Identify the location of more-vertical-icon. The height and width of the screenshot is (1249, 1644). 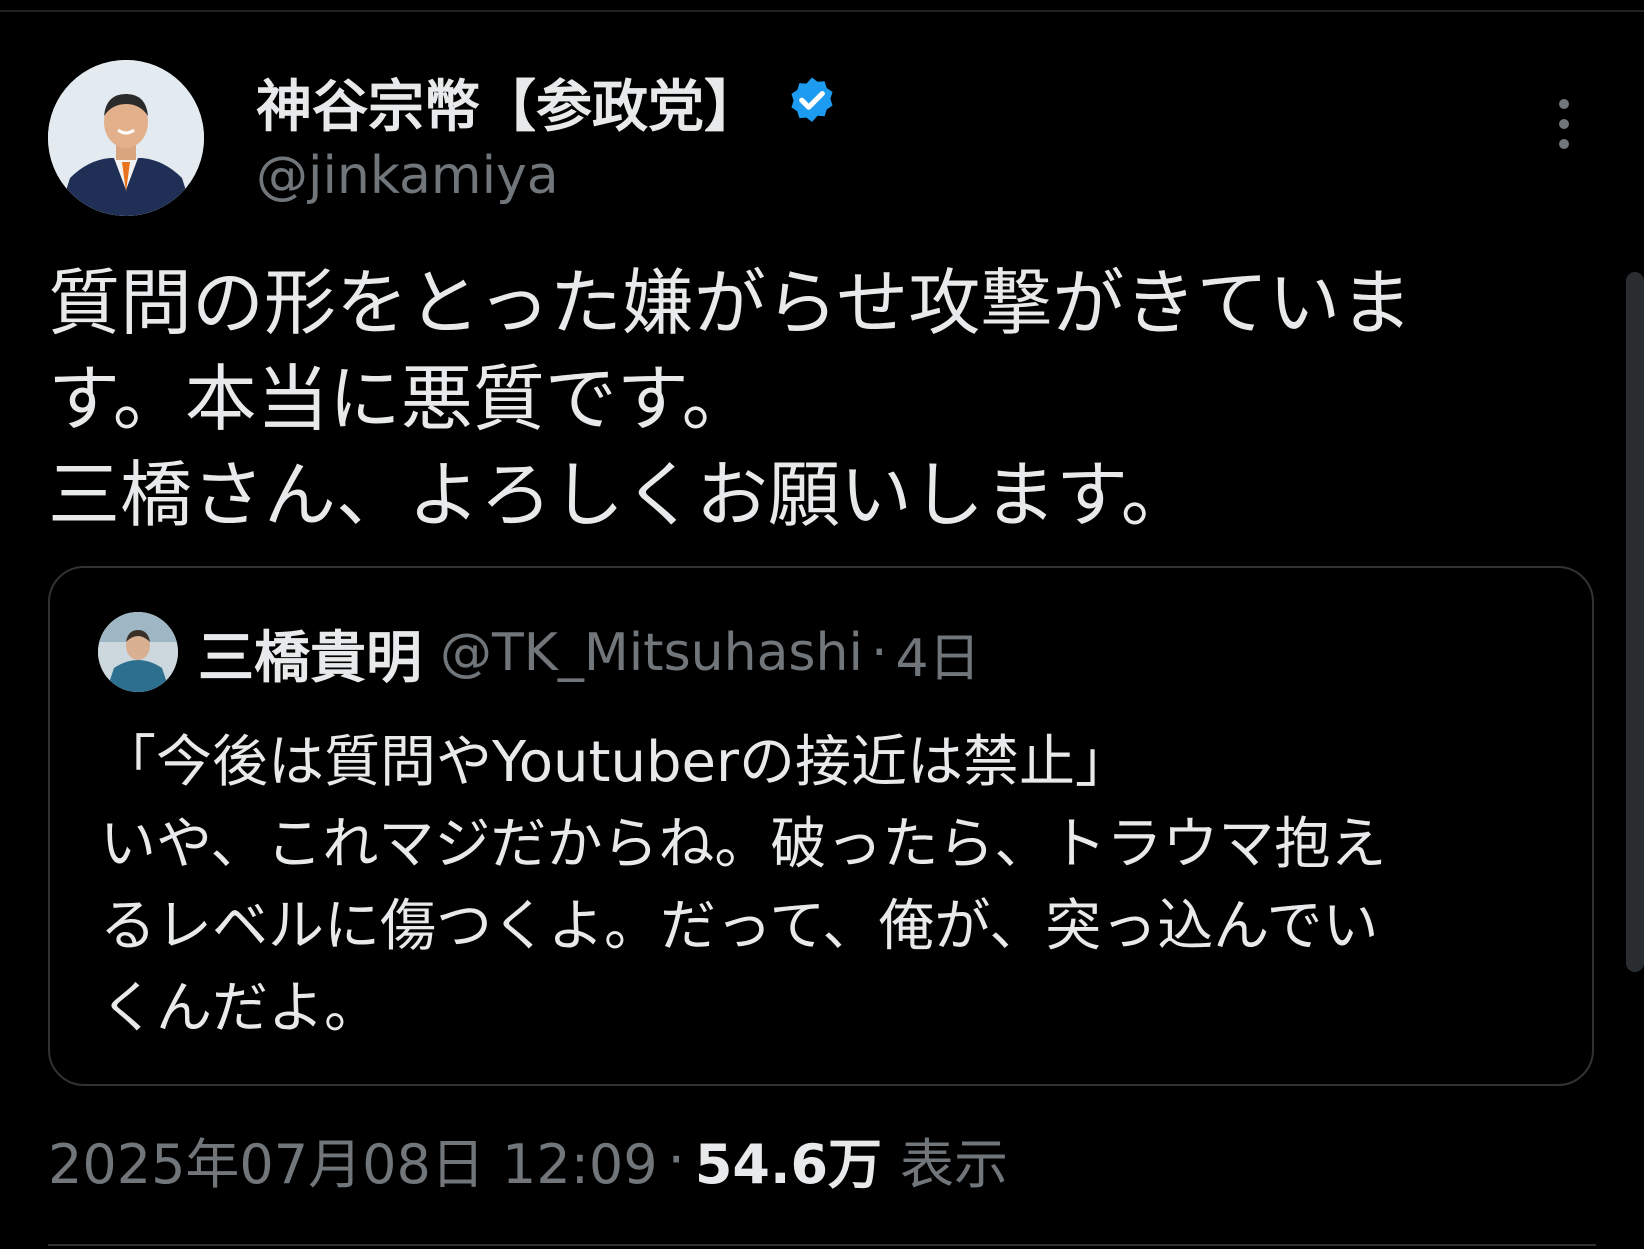
(1564, 124).